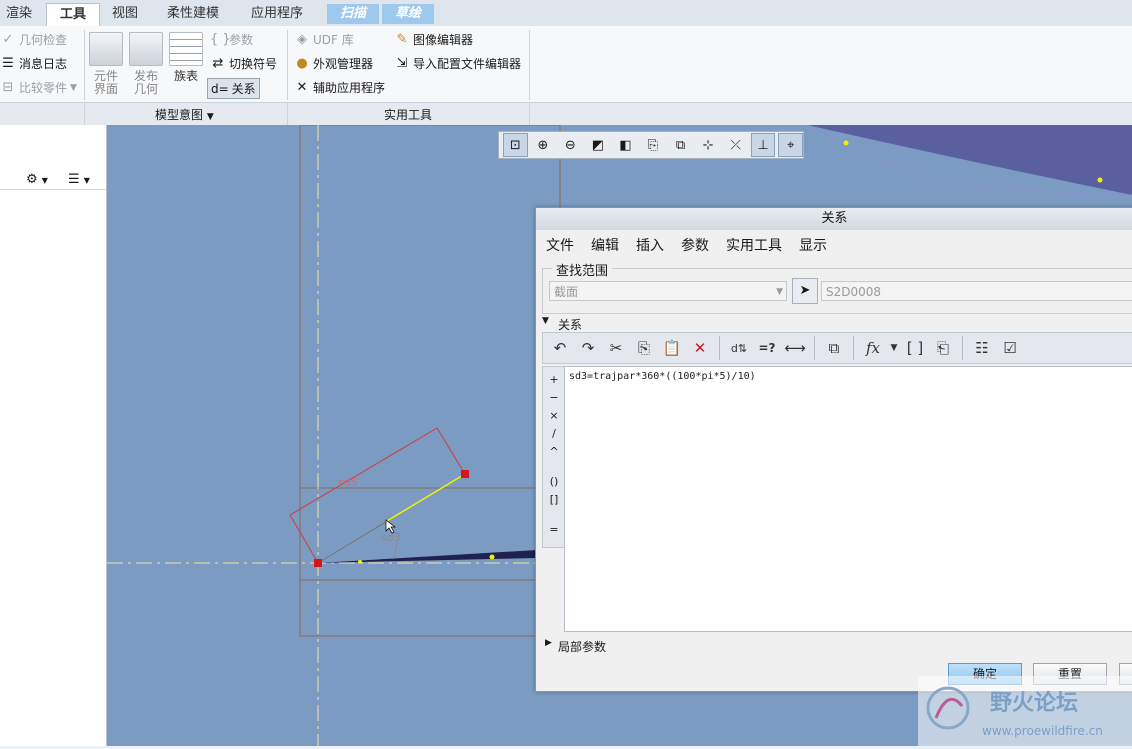 The height and width of the screenshot is (749, 1132). What do you see at coordinates (391, 537) in the screenshot?
I see `dimension-sd3: sd3` at bounding box center [391, 537].